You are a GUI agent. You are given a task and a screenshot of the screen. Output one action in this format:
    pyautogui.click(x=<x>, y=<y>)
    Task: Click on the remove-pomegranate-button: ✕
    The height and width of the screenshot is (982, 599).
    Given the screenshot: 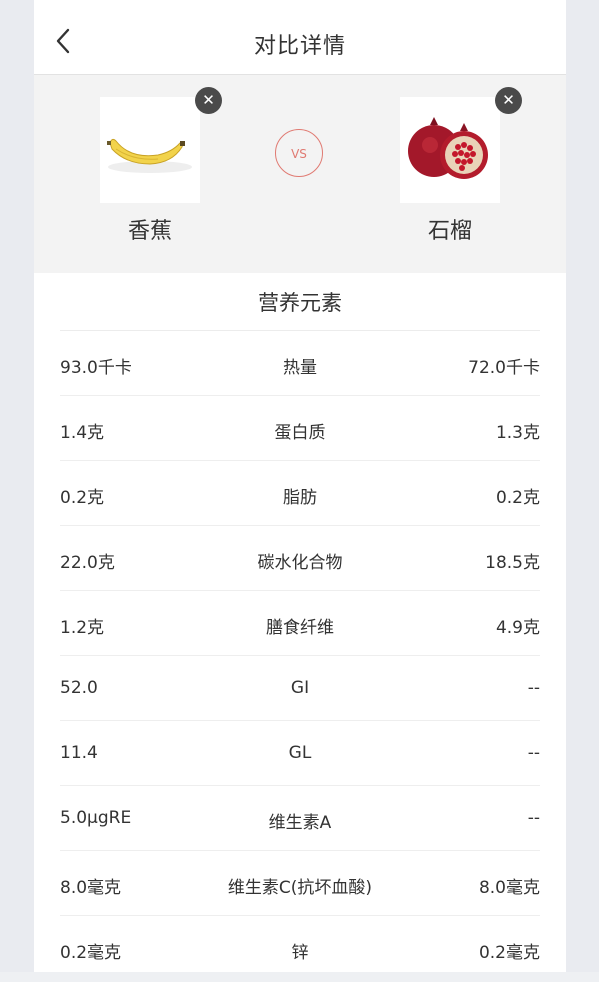 What is the action you would take?
    pyautogui.click(x=508, y=100)
    